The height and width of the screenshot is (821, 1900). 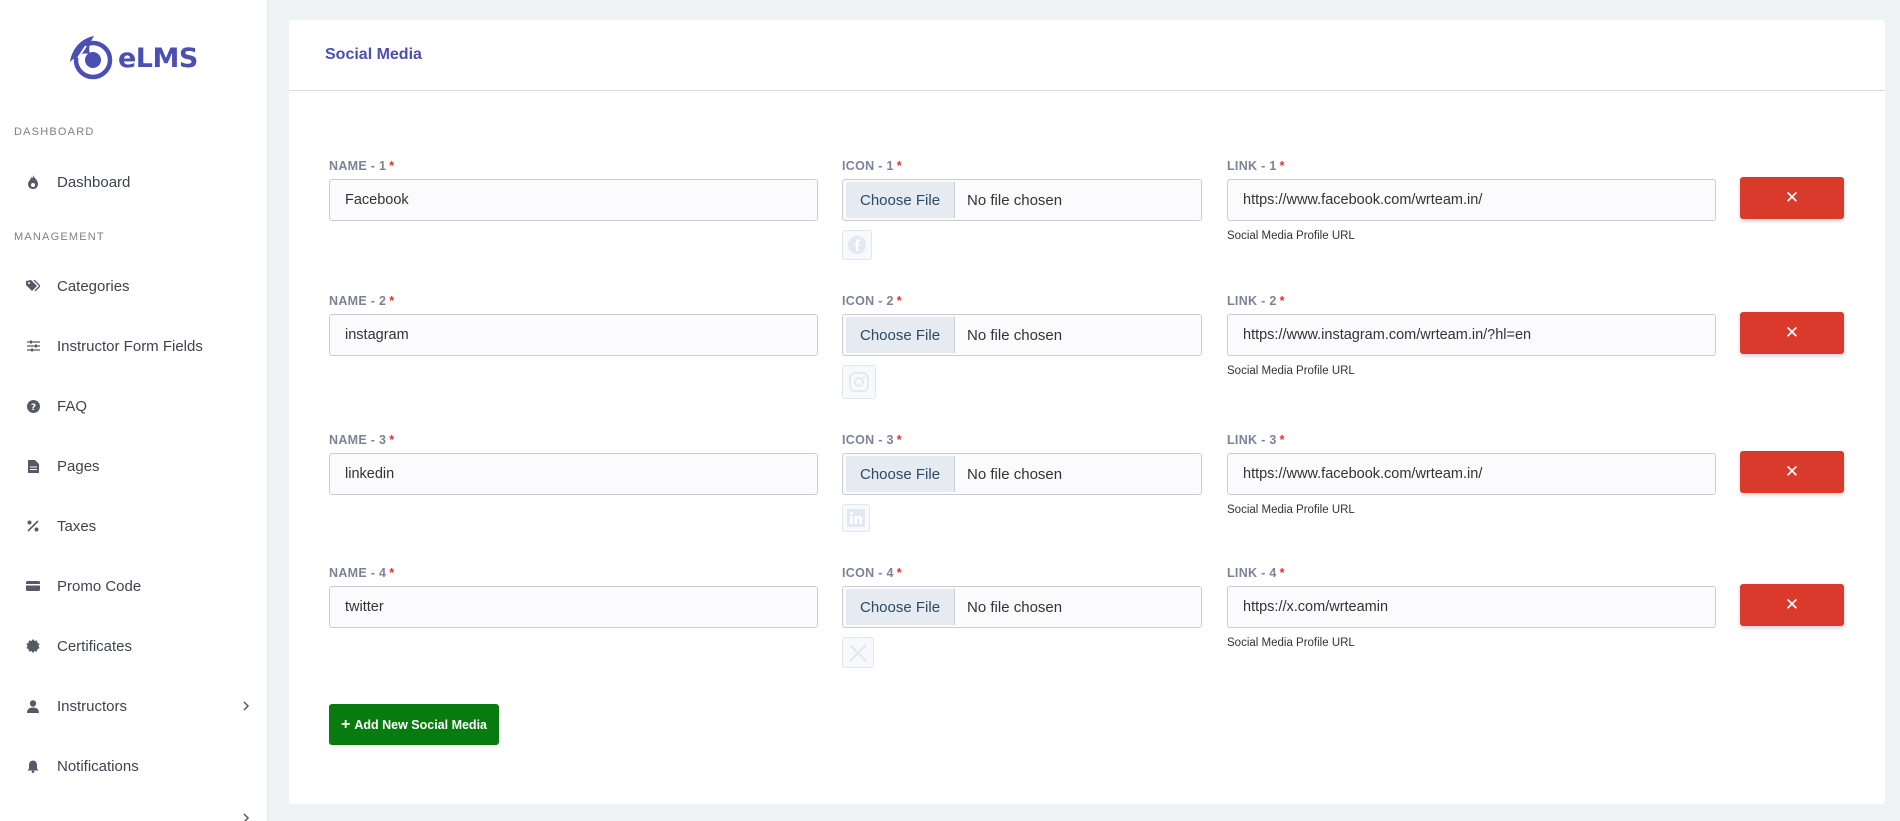 What do you see at coordinates (72, 406) in the screenshot?
I see `sidebar-item-label: FAQ` at bounding box center [72, 406].